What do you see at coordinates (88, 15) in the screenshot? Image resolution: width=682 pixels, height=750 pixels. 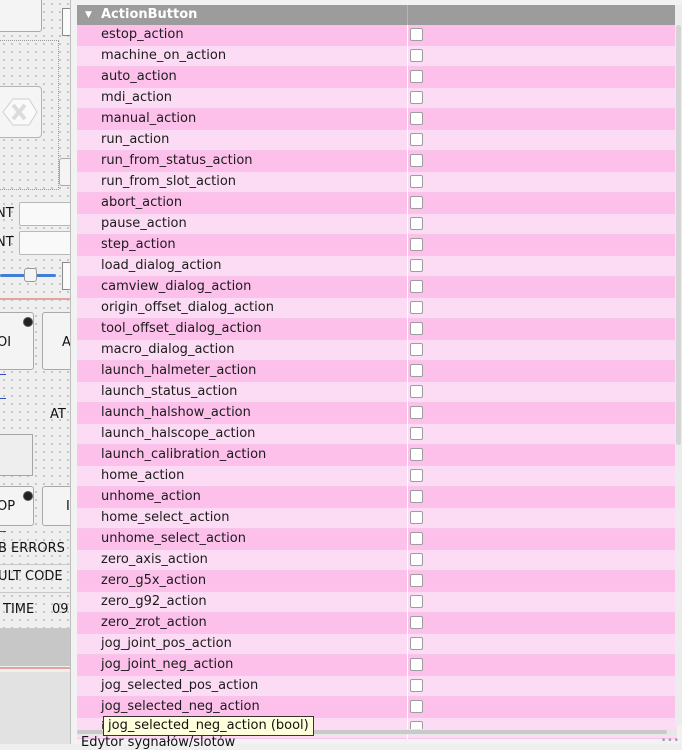 I see `expand-arrow-icon: ▼` at bounding box center [88, 15].